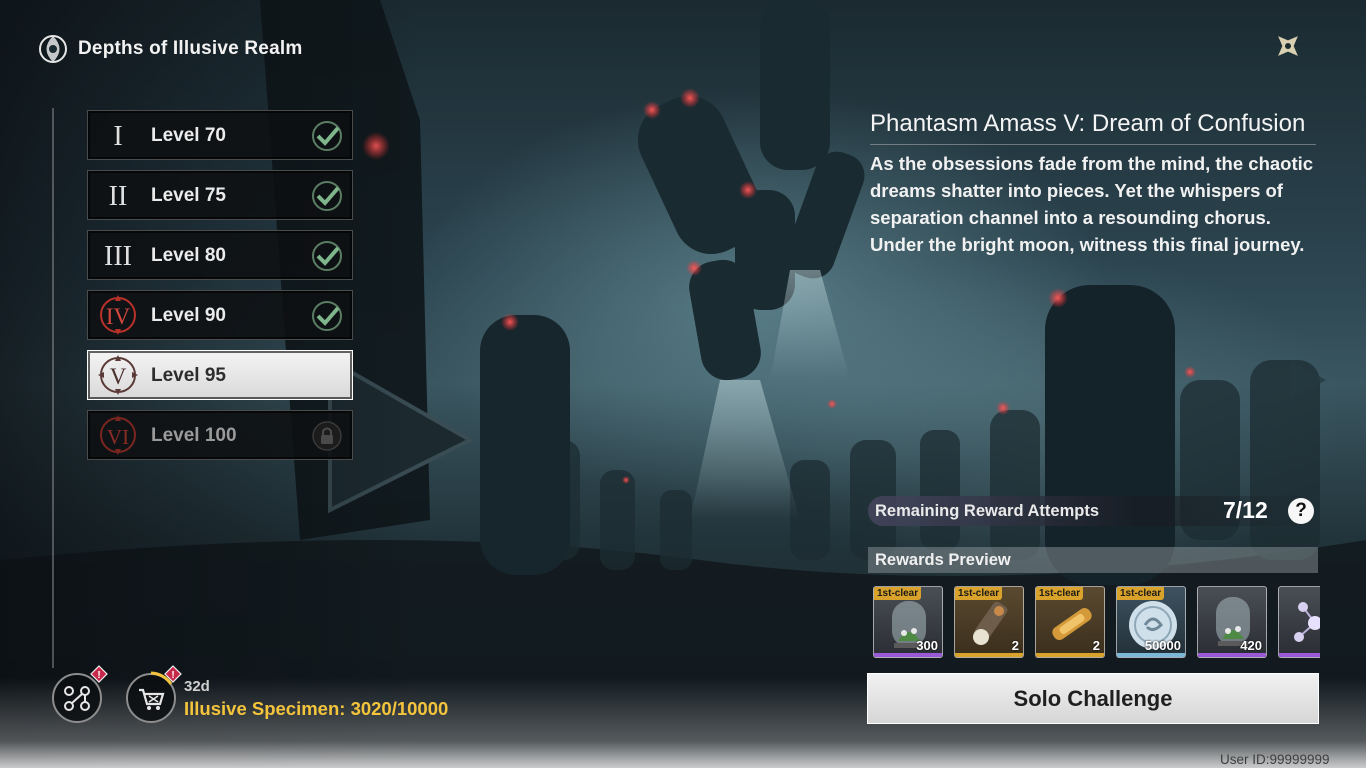 The image size is (1366, 768). I want to click on svg-text: VI, so click(118, 437).